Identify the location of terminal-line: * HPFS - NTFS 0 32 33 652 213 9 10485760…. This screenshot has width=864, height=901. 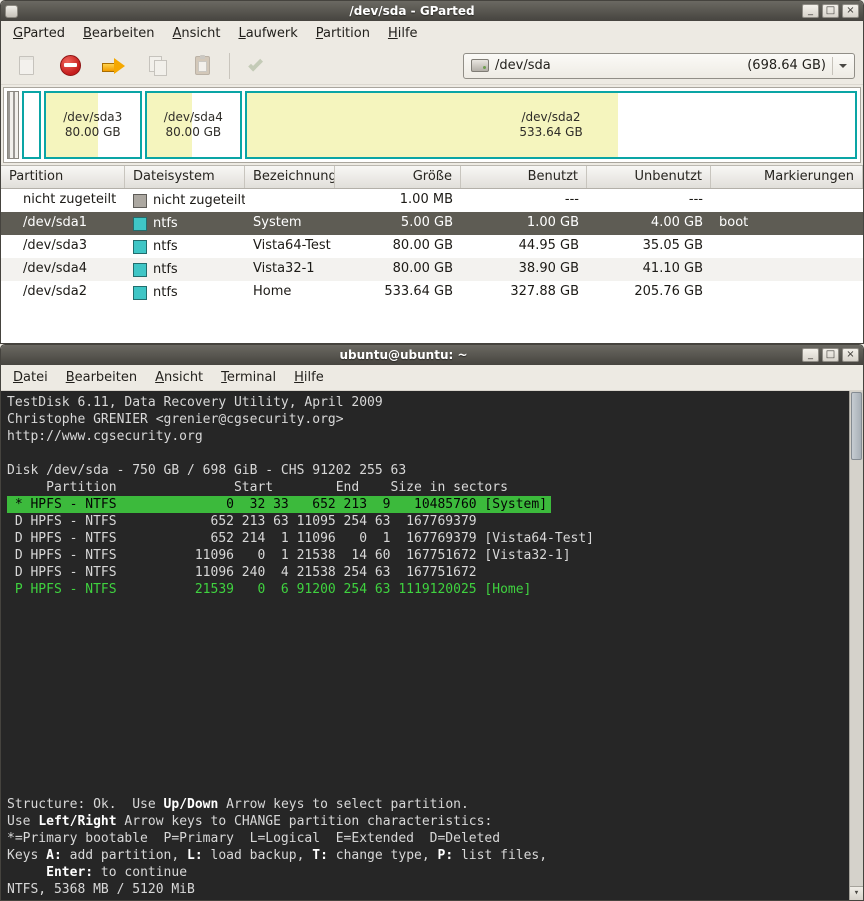
(426, 504).